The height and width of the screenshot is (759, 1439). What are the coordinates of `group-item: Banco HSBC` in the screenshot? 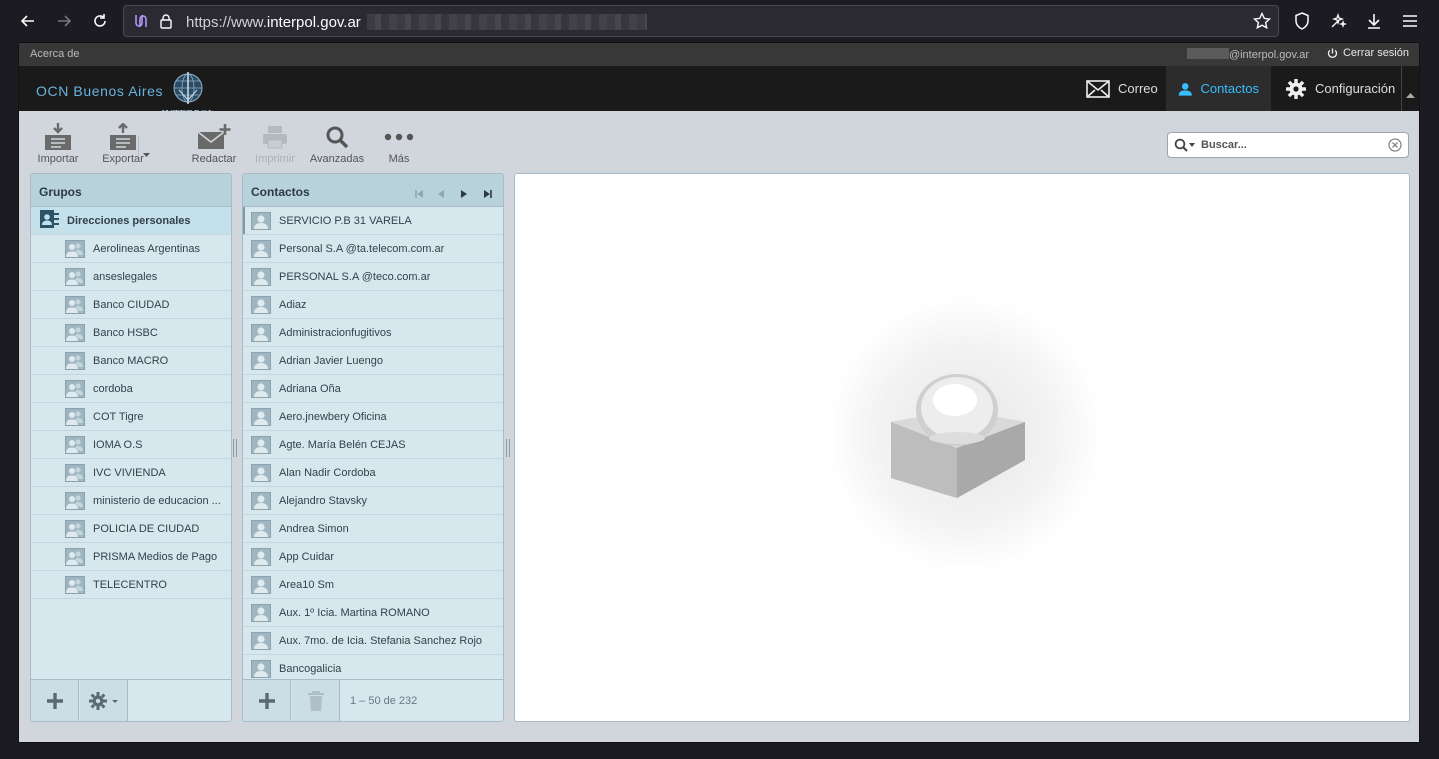 It's located at (131, 333).